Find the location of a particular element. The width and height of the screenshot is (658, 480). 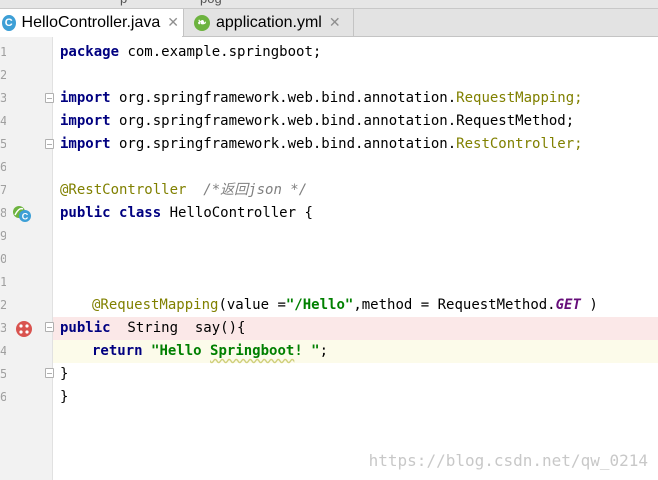

spring-bean-icon: C is located at coordinates (22, 214).